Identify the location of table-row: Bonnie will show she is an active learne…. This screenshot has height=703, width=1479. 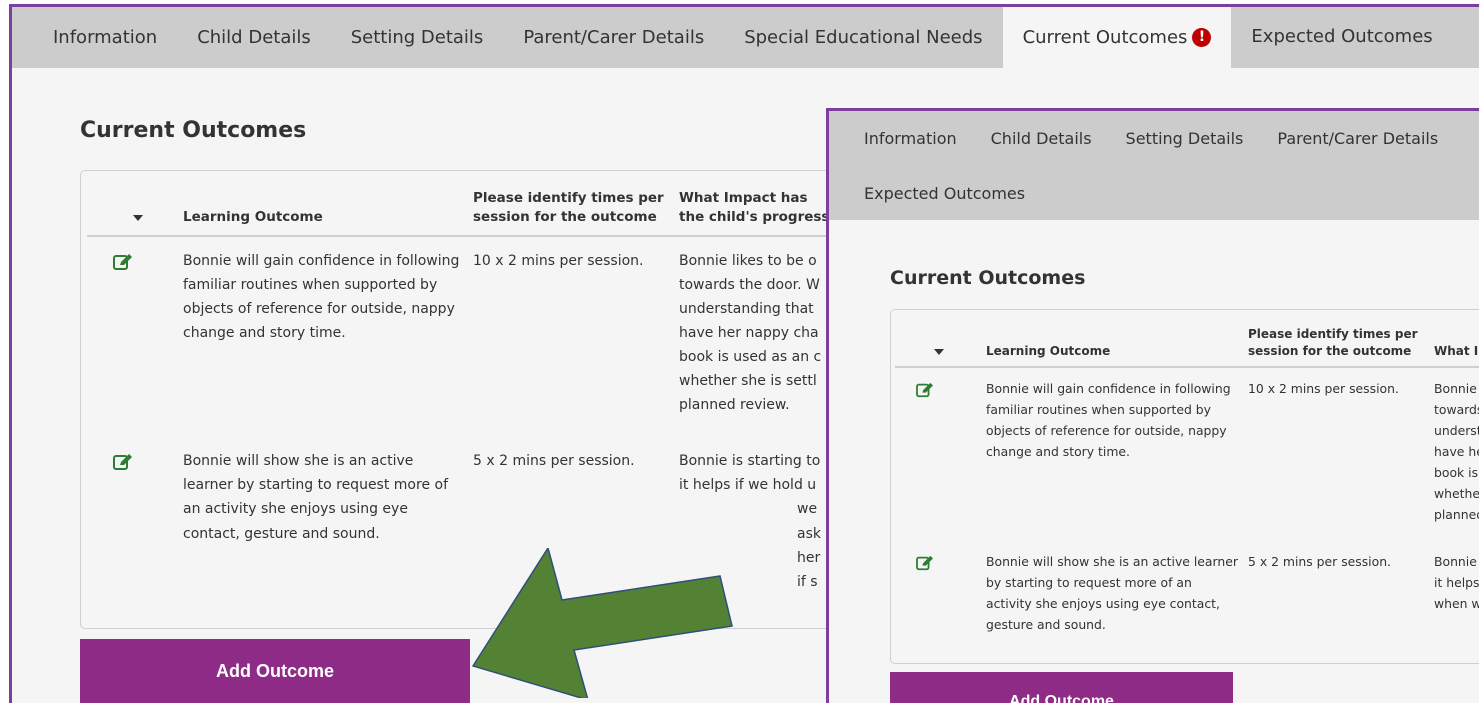
(1187, 596).